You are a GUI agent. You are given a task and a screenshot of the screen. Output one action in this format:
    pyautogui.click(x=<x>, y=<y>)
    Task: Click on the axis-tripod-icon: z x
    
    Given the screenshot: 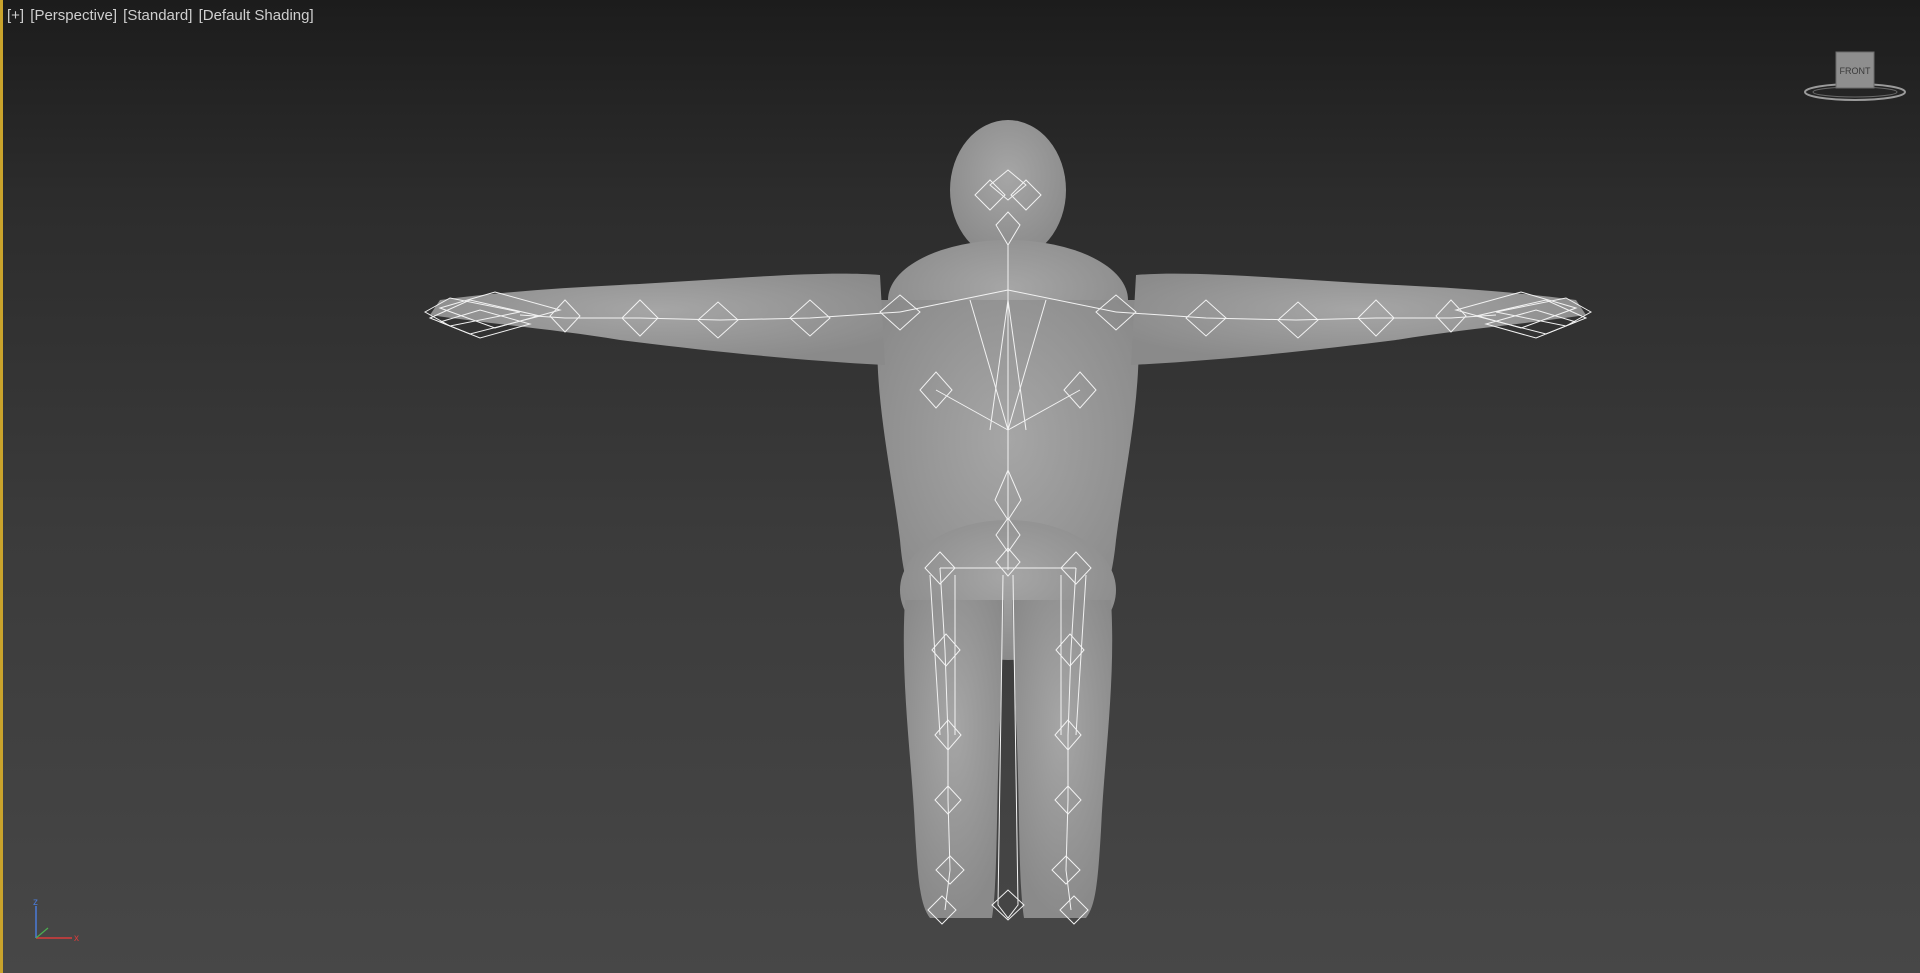 What is the action you would take?
    pyautogui.click(x=56, y=920)
    